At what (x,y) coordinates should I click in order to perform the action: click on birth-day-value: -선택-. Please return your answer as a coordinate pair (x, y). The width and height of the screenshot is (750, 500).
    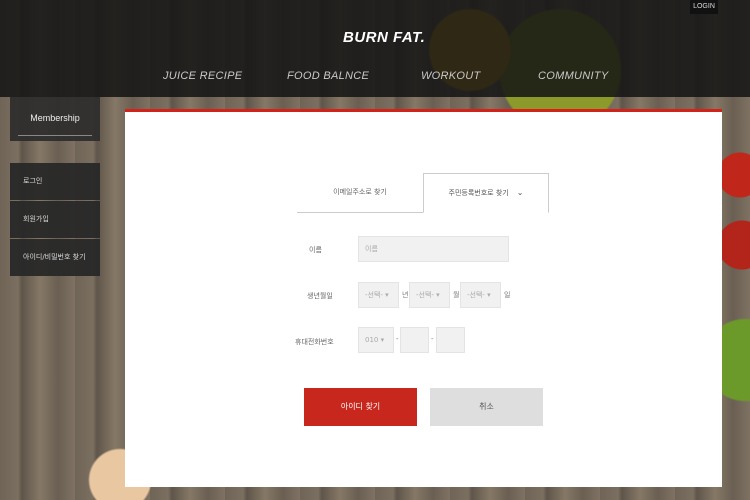
    Looking at the image, I should click on (476, 295).